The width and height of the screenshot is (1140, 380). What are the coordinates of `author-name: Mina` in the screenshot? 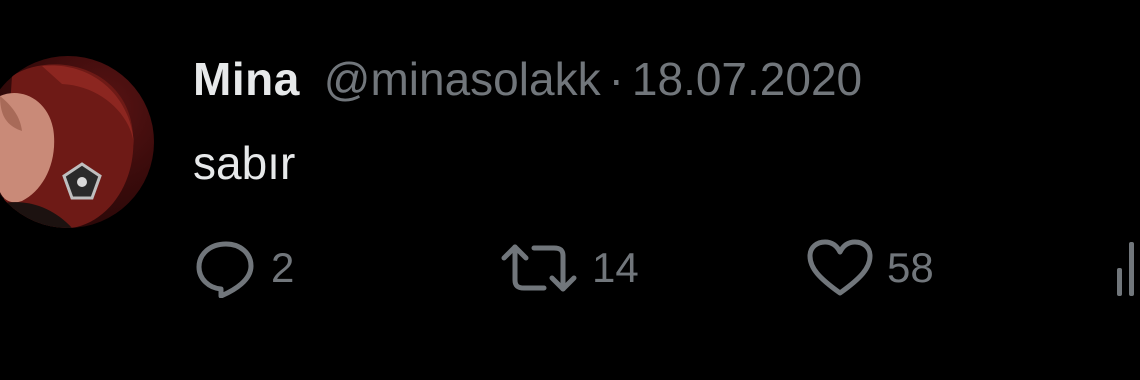 It's located at (246, 79).